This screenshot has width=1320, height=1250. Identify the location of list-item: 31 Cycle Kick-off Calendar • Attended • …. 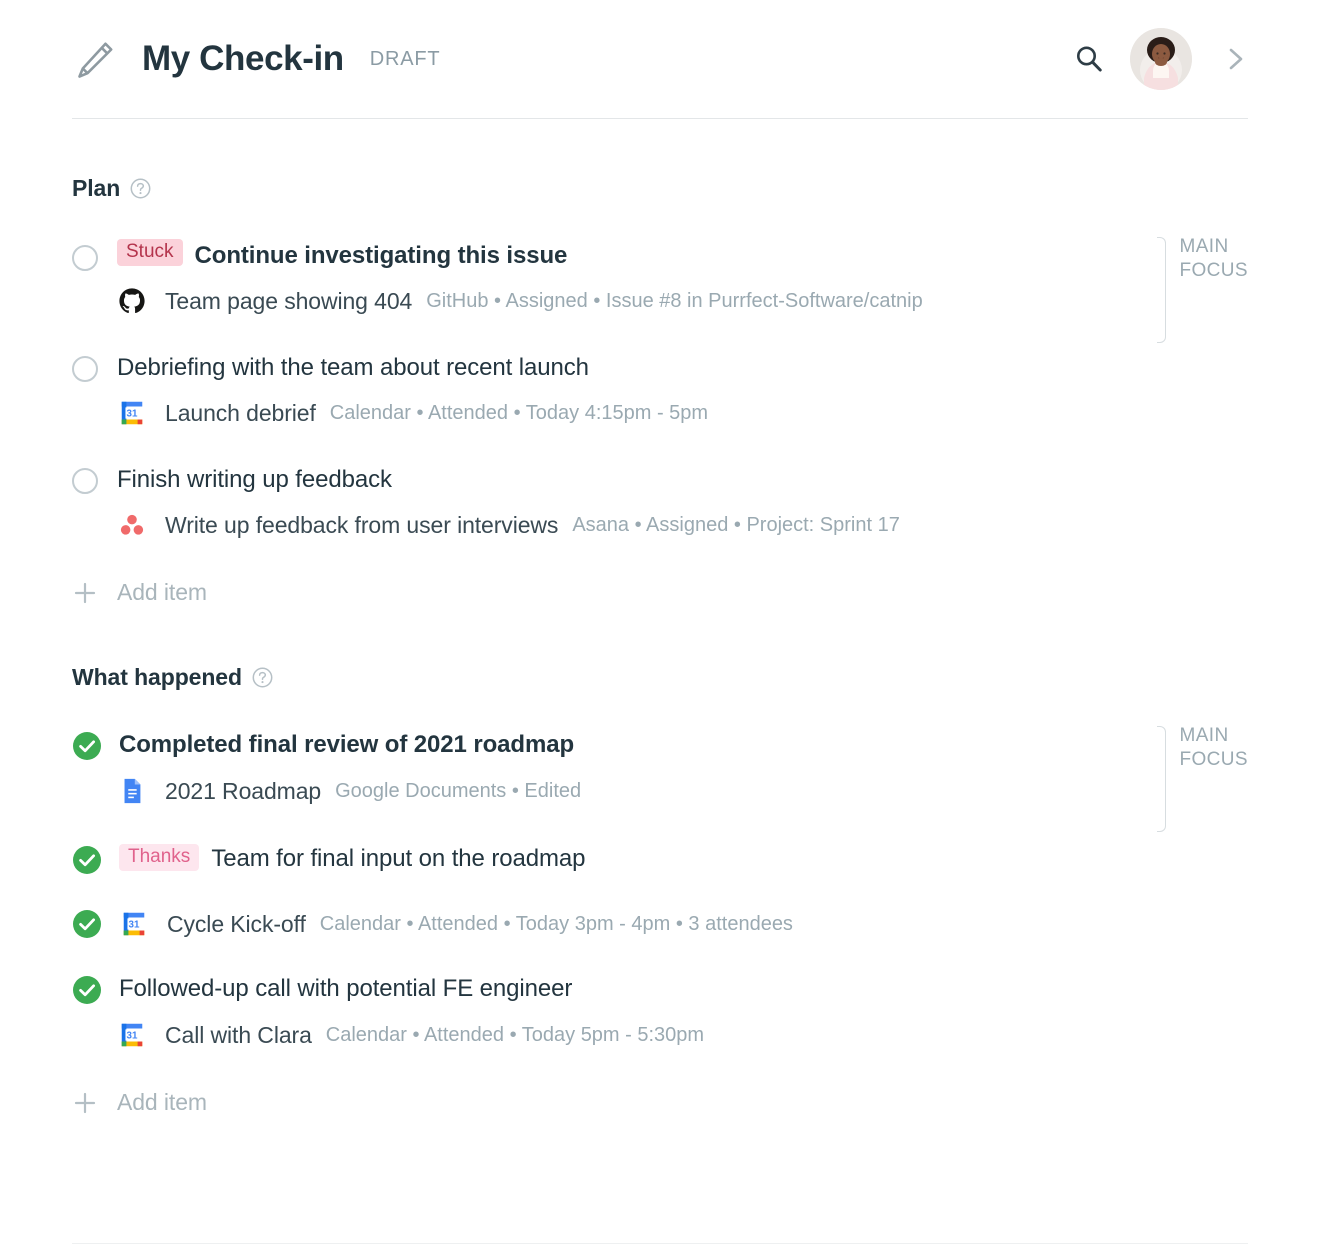
(660, 923).